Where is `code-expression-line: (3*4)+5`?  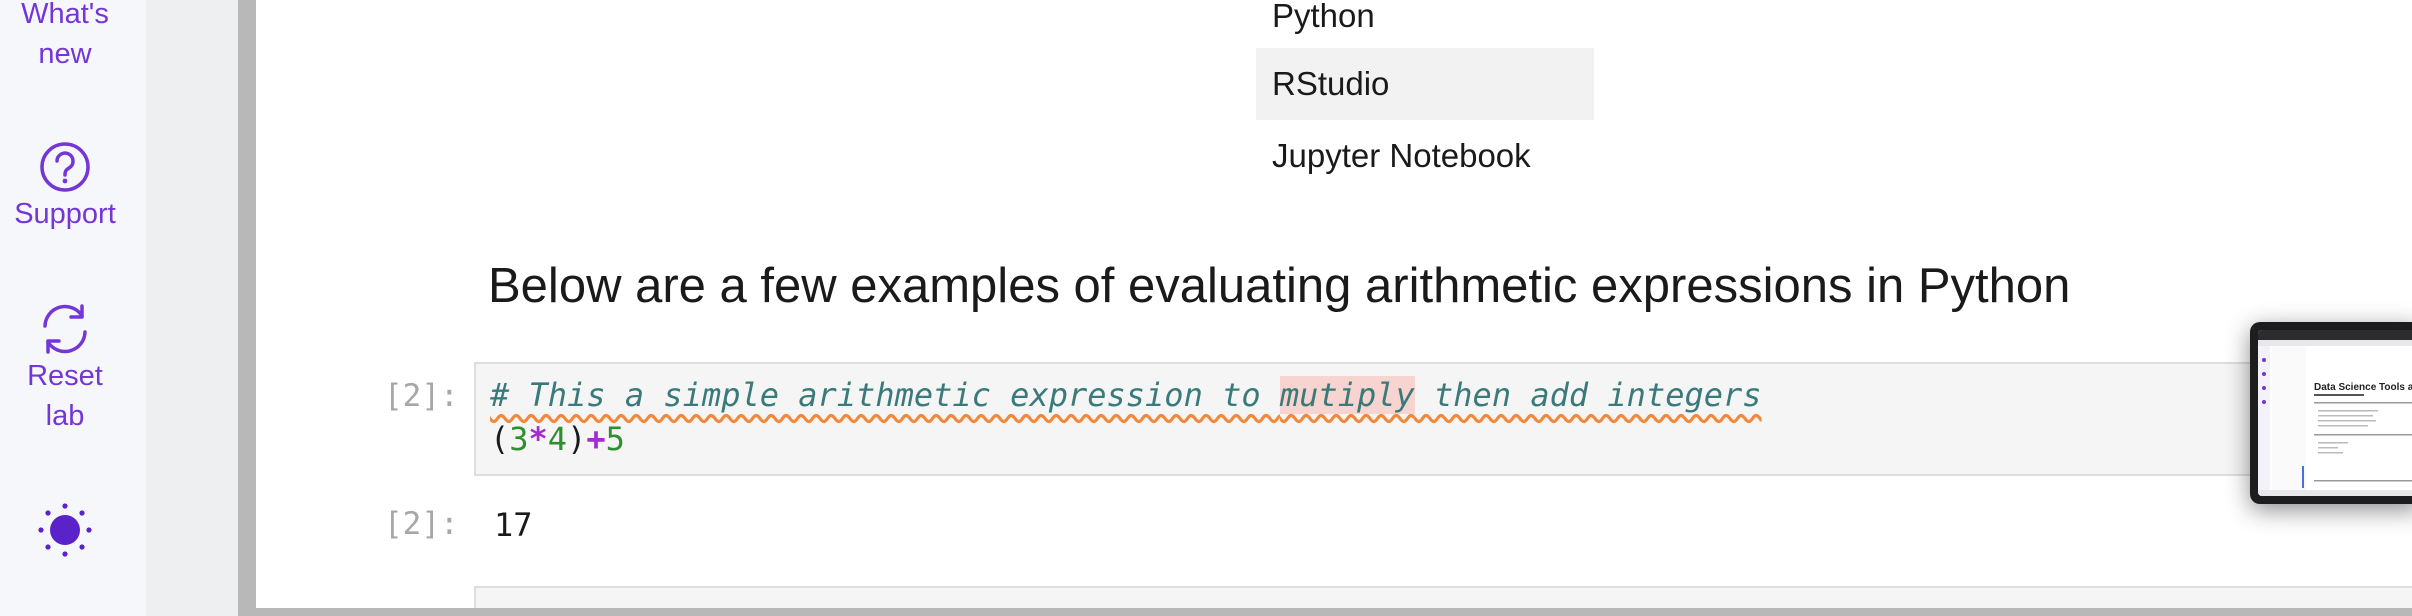
code-expression-line: (3*4)+5 is located at coordinates (557, 439).